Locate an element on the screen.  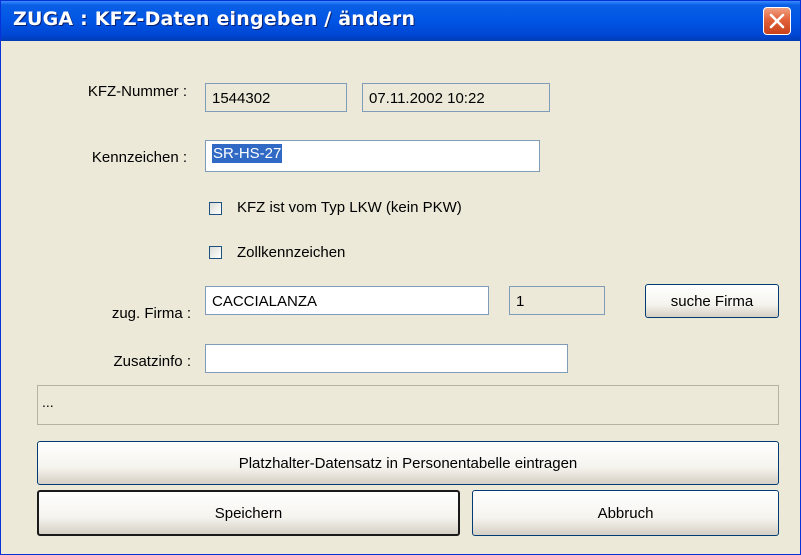
close-button is located at coordinates (777, 21).